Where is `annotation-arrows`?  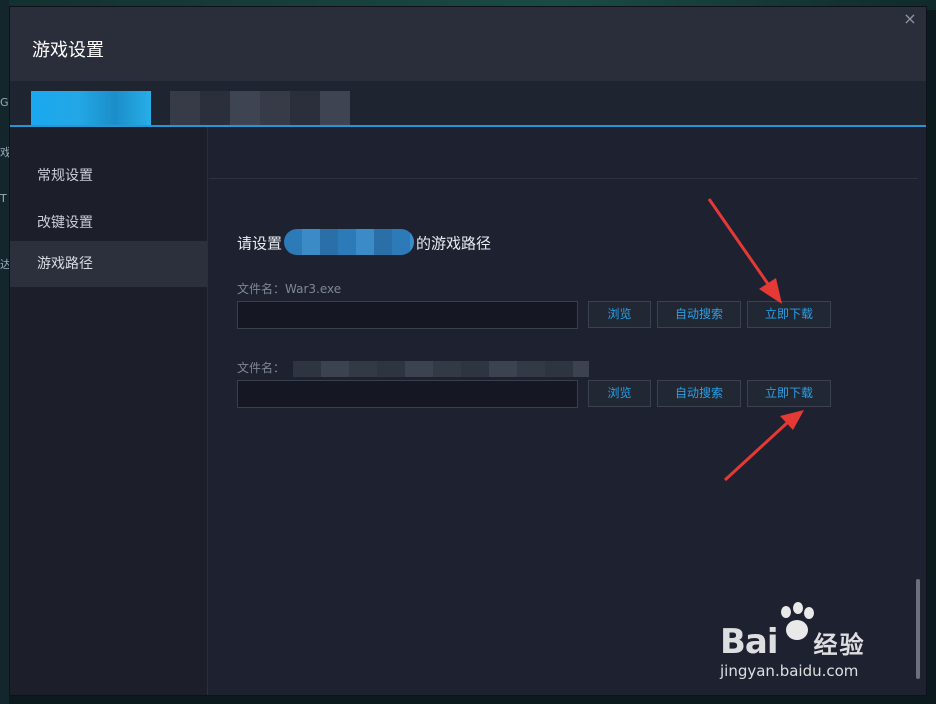
annotation-arrows is located at coordinates (755, 340).